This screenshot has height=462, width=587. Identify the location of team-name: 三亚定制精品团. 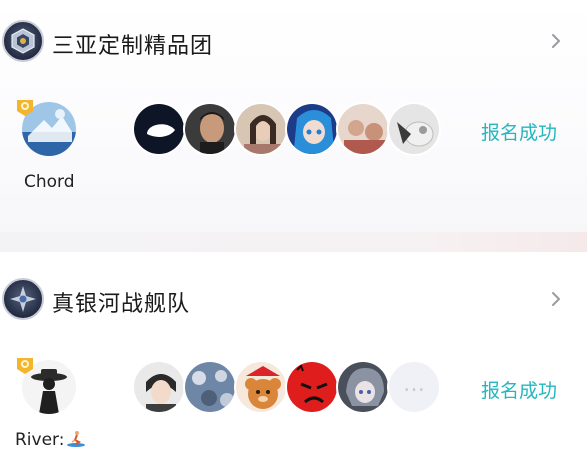
(133, 46).